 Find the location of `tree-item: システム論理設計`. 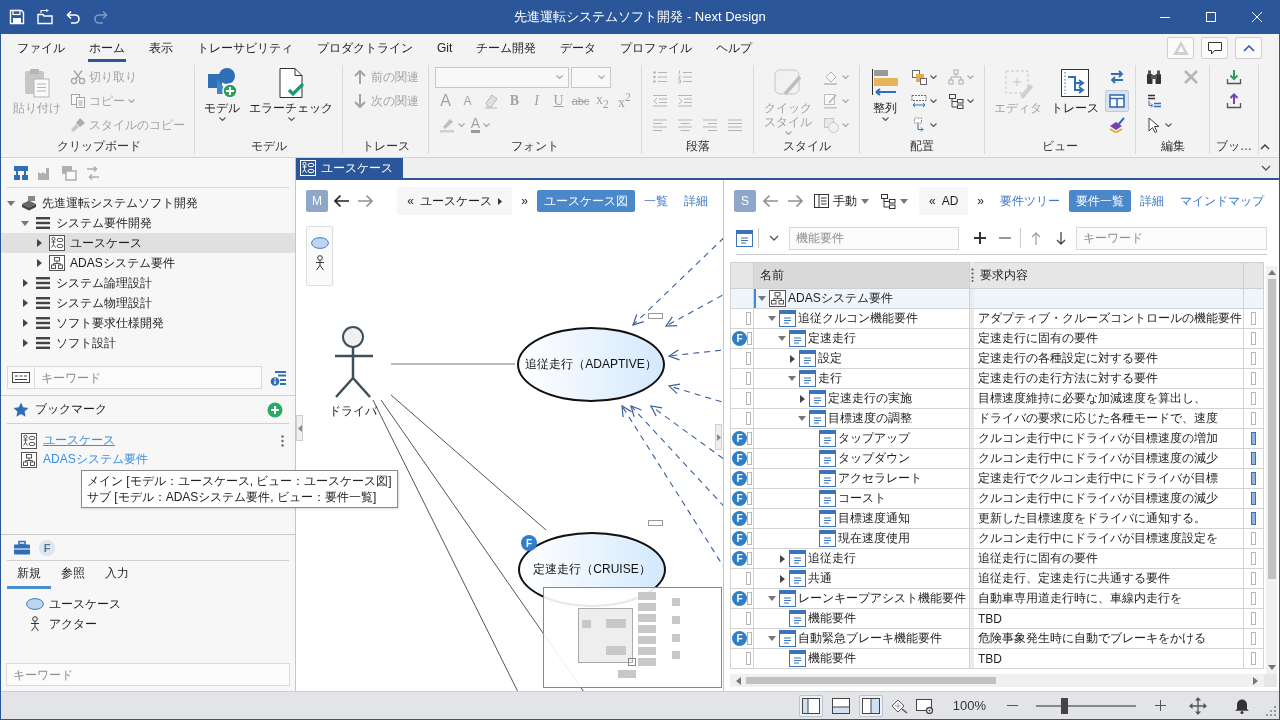

tree-item: システム論理設計 is located at coordinates (148, 283).